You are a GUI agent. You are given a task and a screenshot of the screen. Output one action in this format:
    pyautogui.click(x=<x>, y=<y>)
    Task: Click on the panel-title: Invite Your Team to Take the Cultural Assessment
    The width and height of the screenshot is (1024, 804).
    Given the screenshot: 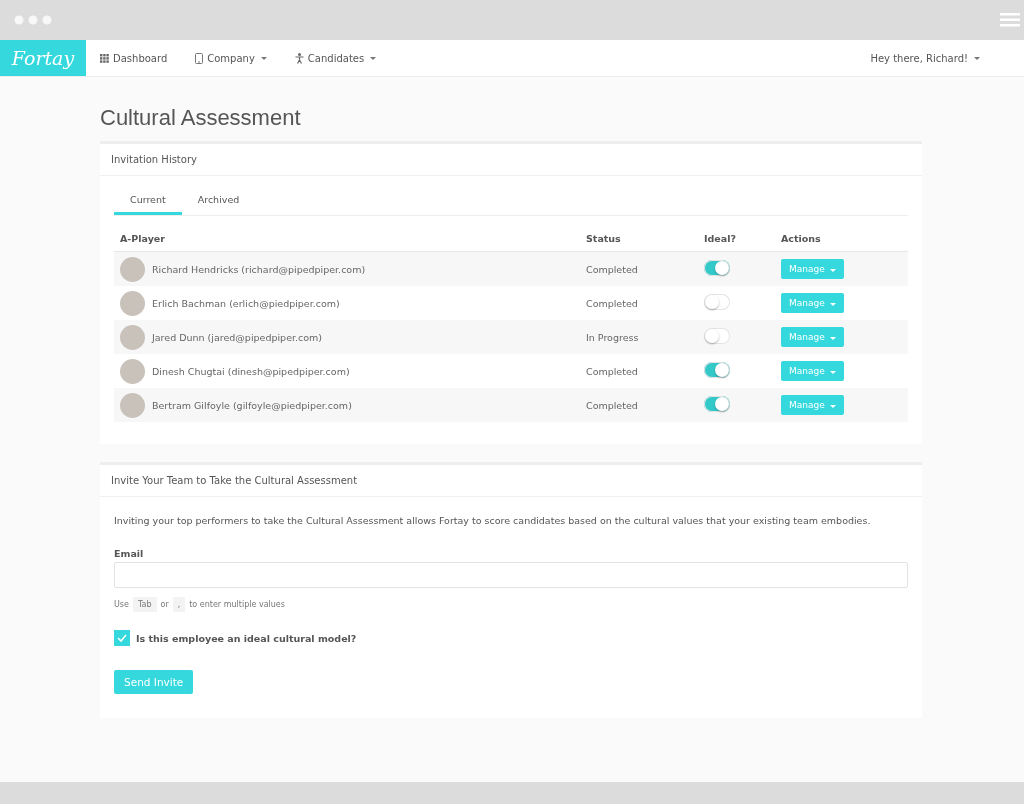 What is the action you would take?
    pyautogui.click(x=511, y=481)
    